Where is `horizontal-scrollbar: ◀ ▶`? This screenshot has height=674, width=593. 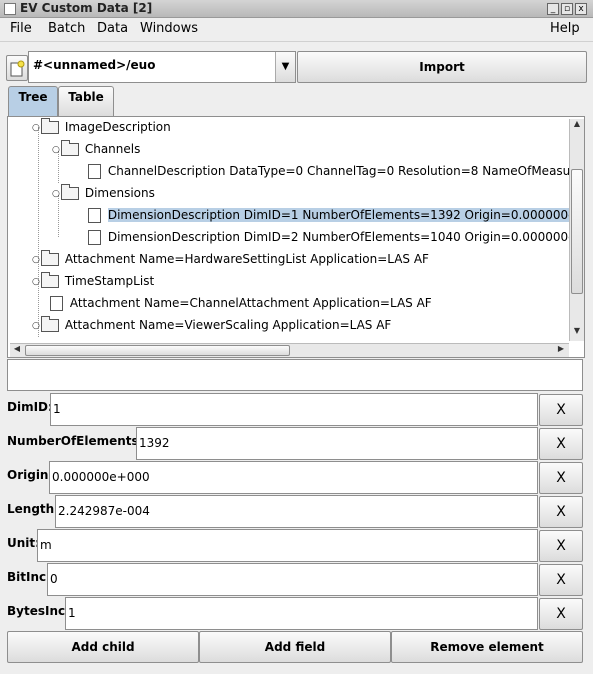 horizontal-scrollbar: ◀ ▶ is located at coordinates (289, 350).